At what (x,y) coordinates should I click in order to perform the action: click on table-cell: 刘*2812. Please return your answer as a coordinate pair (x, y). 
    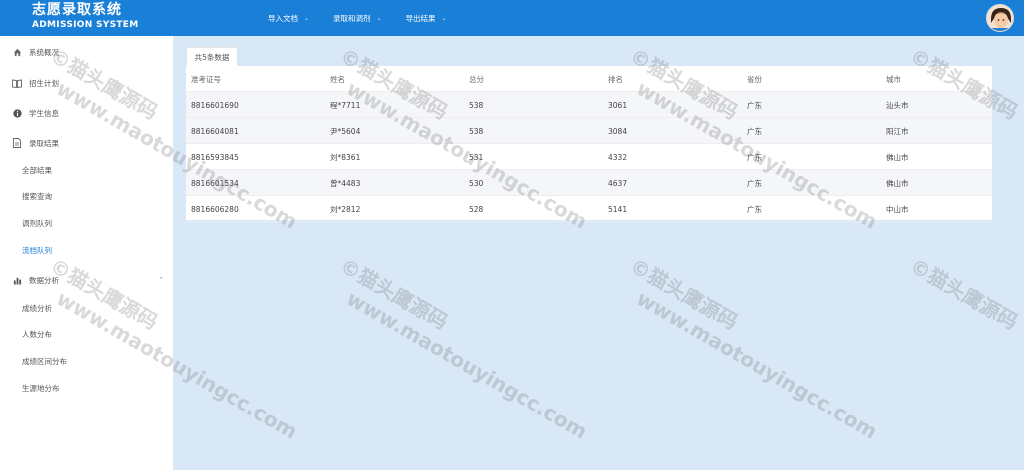
    Looking at the image, I should click on (345, 209).